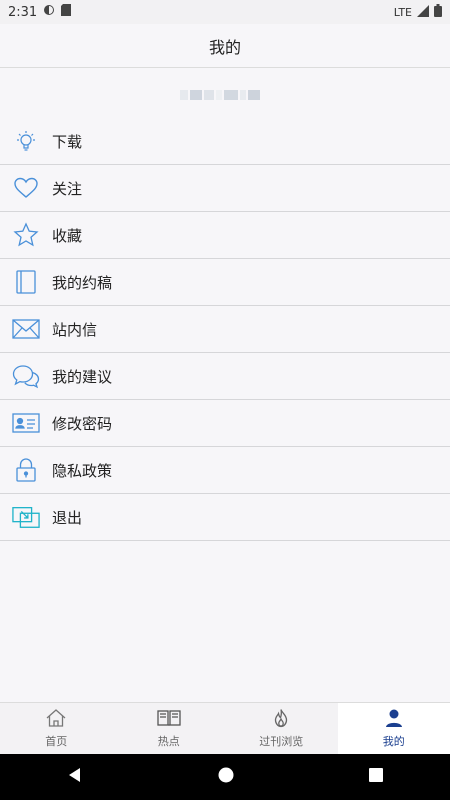 The height and width of the screenshot is (800, 450). What do you see at coordinates (26, 188) in the screenshot?
I see `heart-icon` at bounding box center [26, 188].